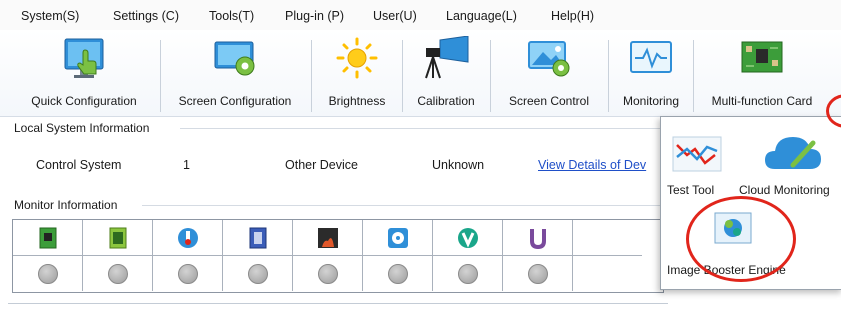 This screenshot has height=311, width=841. What do you see at coordinates (691, 190) in the screenshot?
I see `test-tool-label: Test Tool` at bounding box center [691, 190].